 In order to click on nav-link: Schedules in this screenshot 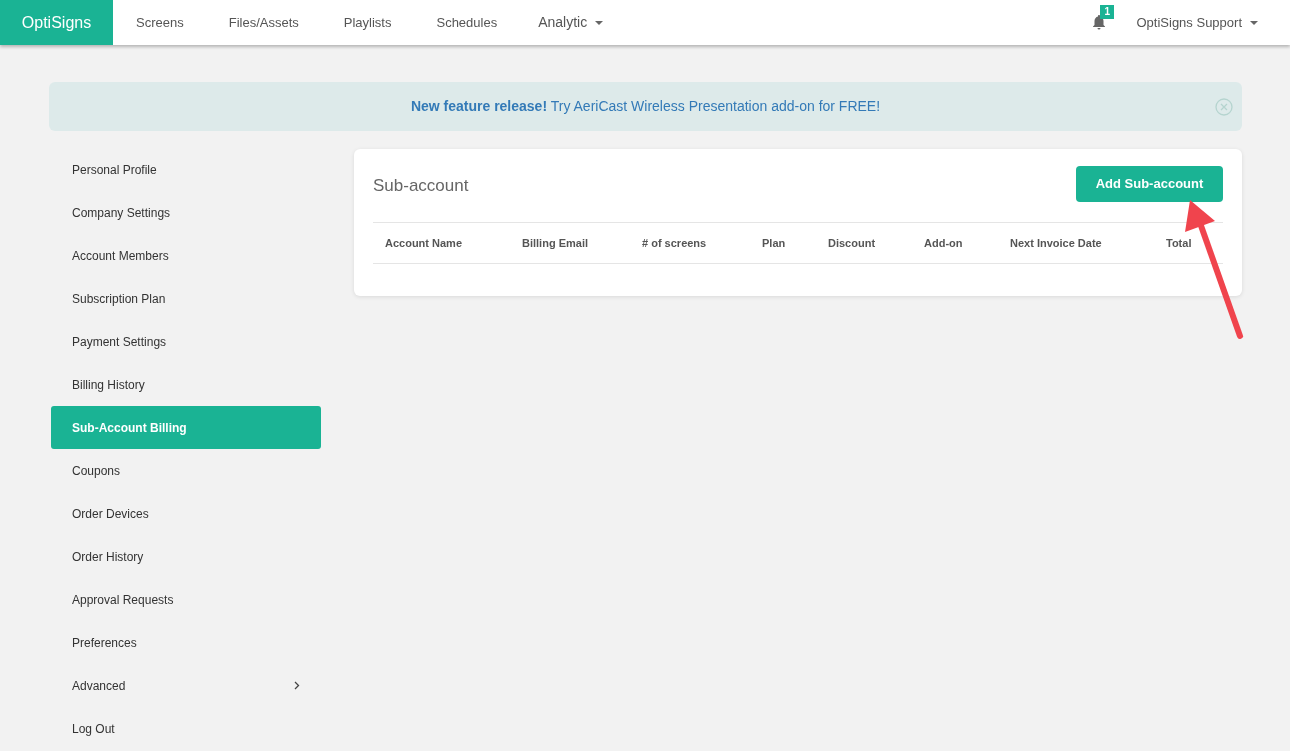, I will do `click(467, 22)`.